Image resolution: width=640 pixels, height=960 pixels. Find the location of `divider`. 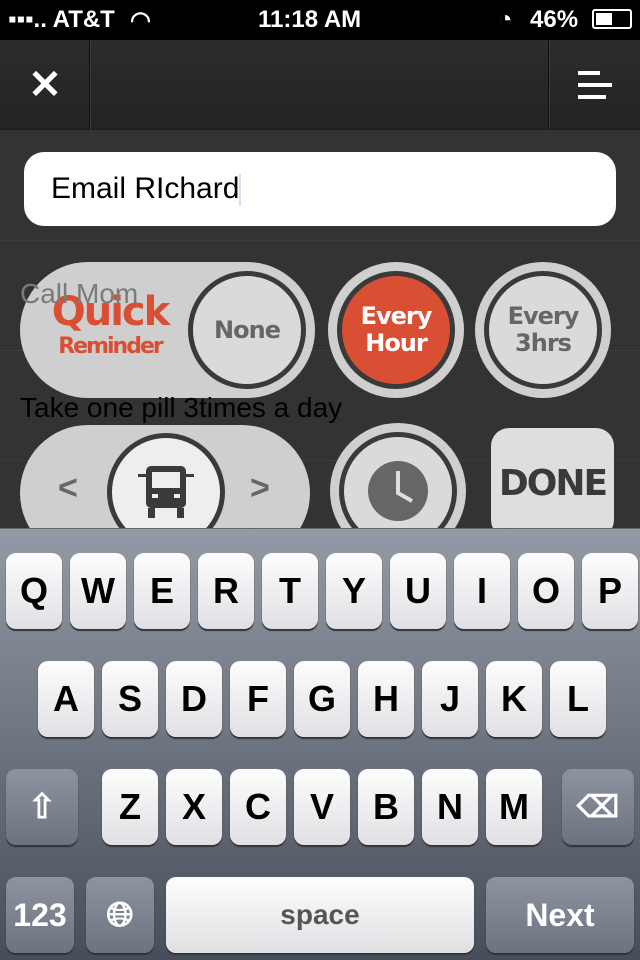

divider is located at coordinates (90, 85).